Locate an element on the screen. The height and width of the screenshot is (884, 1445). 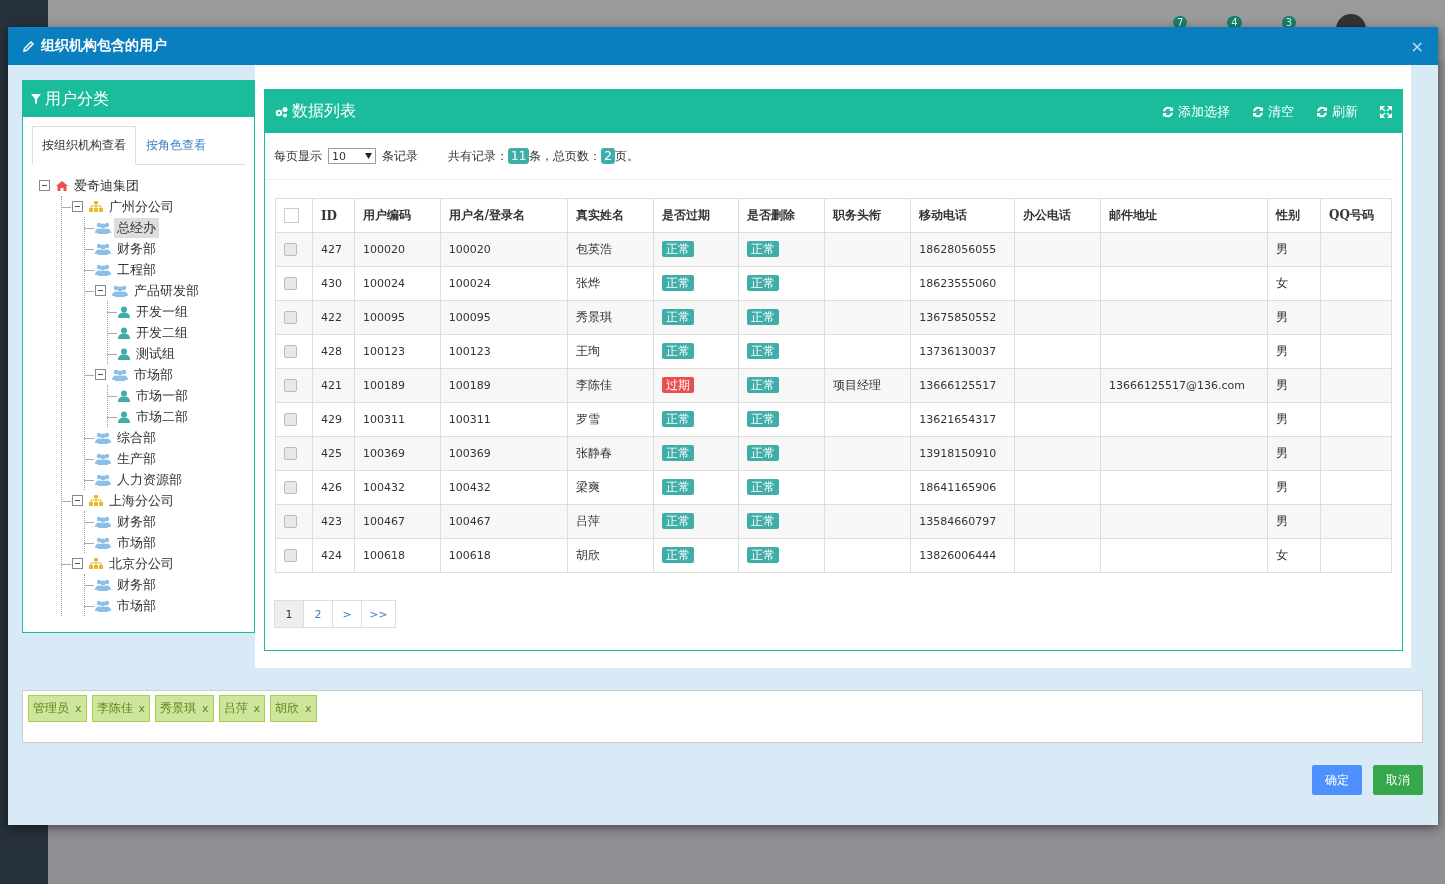
tree-item: 开发一组 is located at coordinates (162, 311).